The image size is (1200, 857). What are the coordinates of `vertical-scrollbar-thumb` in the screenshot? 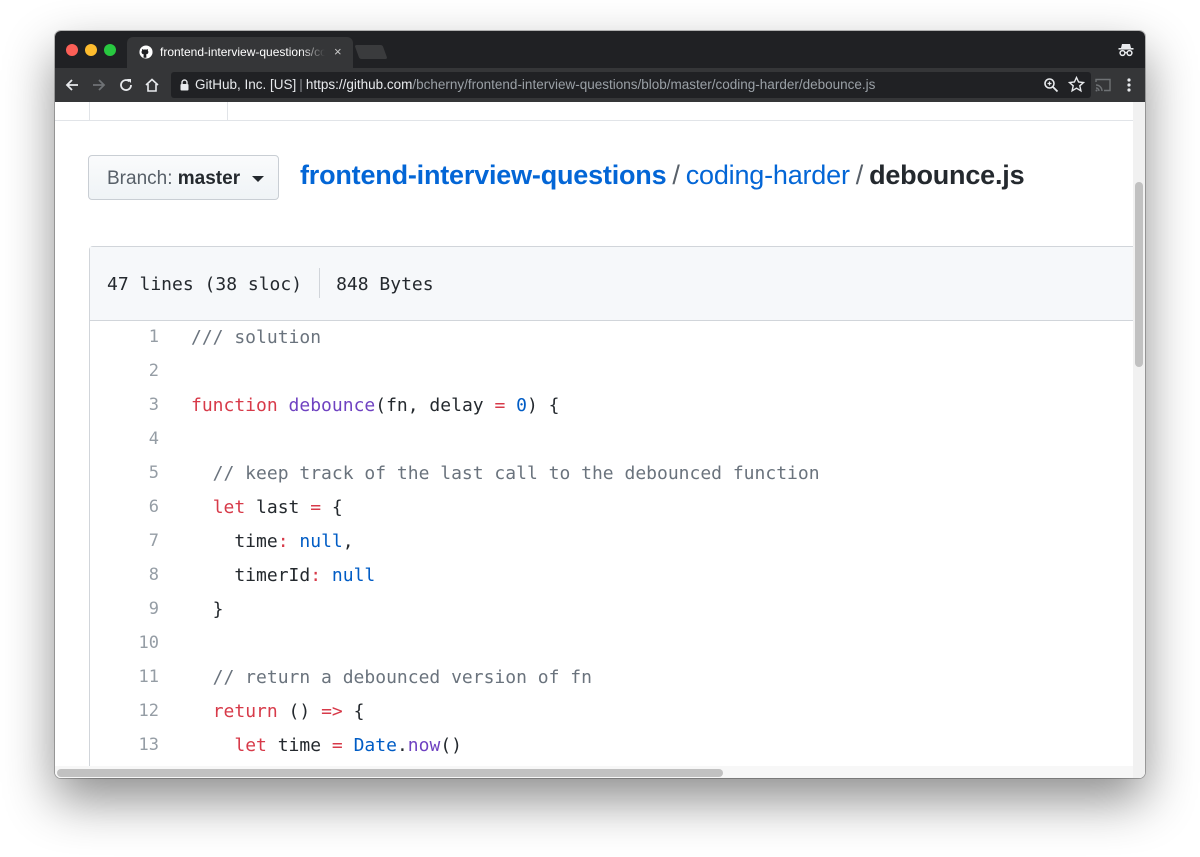 It's located at (1139, 274).